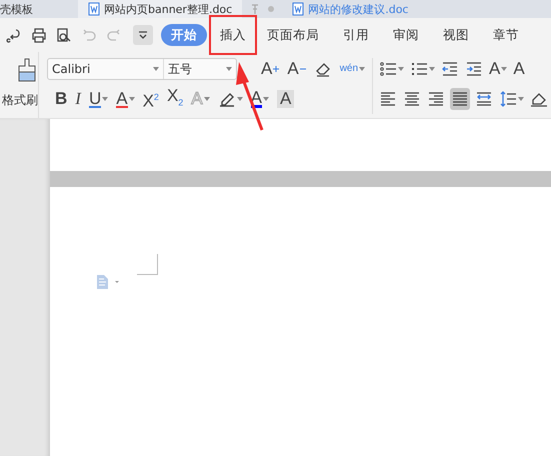 This screenshot has width=551, height=456. I want to click on plus-icon, so click(276, 69).